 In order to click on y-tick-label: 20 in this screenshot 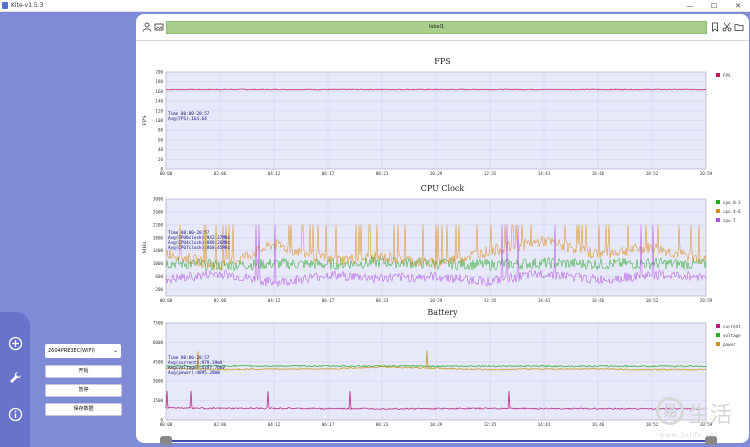, I will do `click(161, 159)`.